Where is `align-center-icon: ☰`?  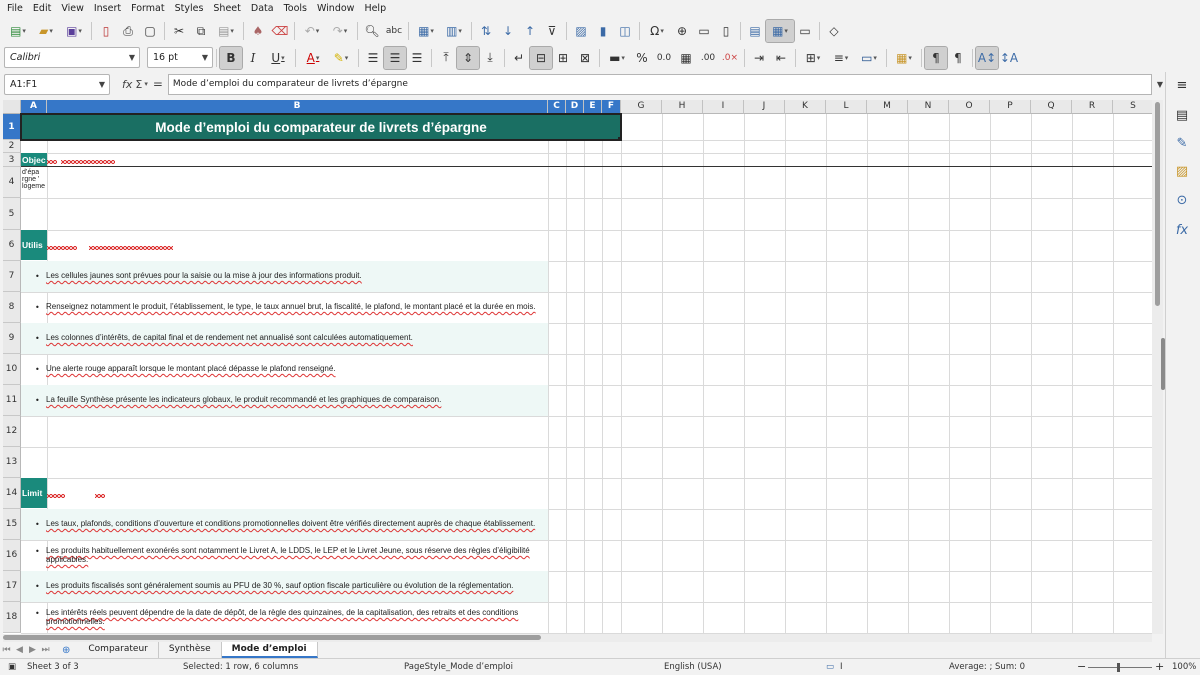
align-center-icon: ☰ is located at coordinates (395, 57).